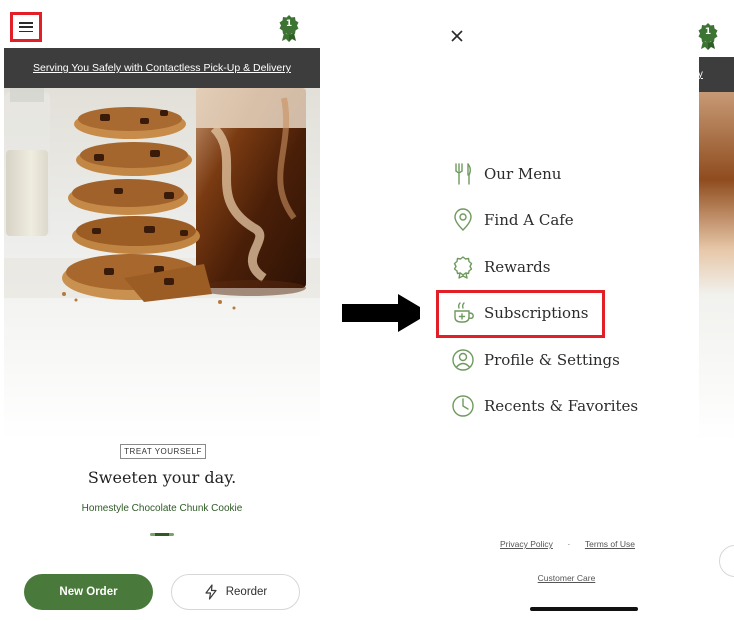 This screenshot has height=621, width=734. I want to click on nav-label-find-a-cafe: Find A Cafe, so click(529, 220).